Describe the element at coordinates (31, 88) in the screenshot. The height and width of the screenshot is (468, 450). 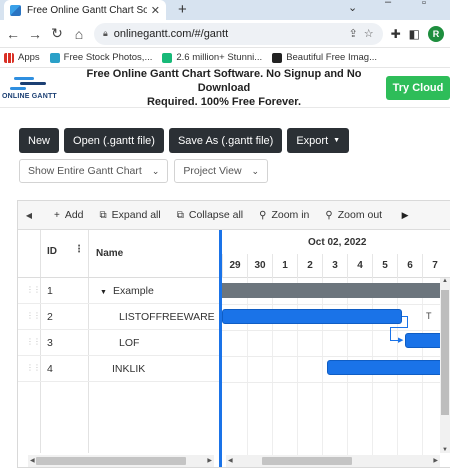
I see `site-logo: ONLINE GANTT` at that location.